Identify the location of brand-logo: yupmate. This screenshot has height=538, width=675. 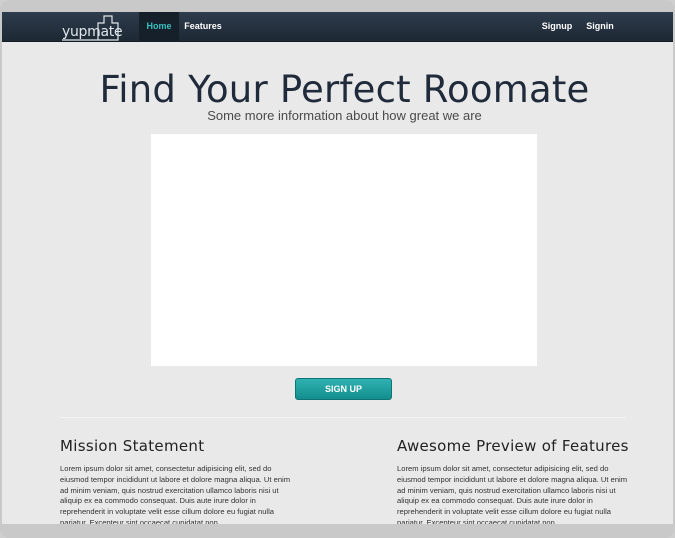
(91, 27).